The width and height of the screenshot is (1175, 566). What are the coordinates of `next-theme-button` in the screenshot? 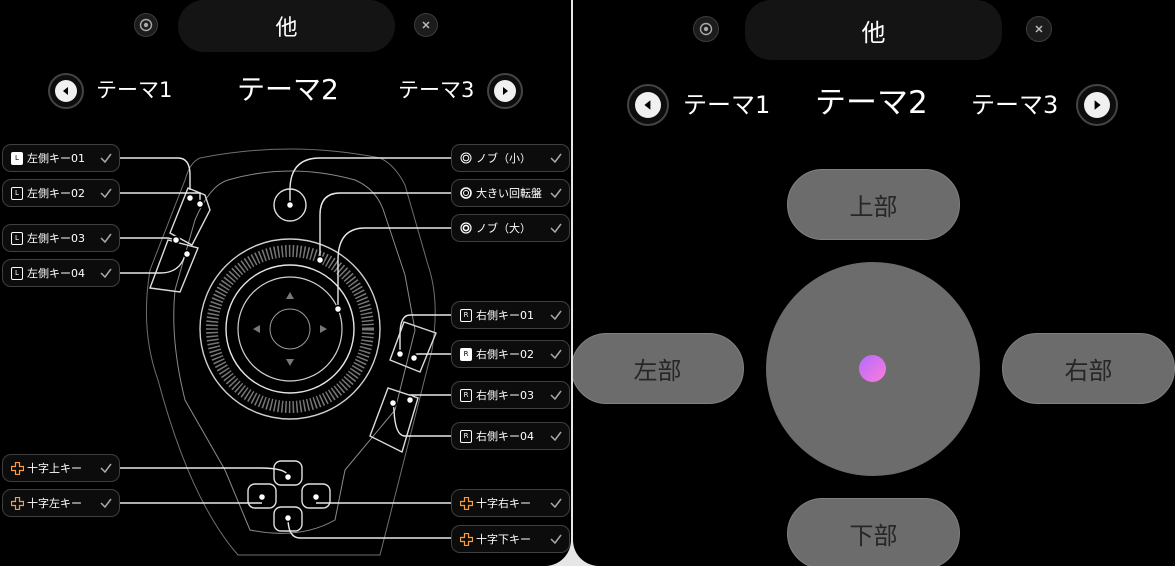 It's located at (1097, 105).